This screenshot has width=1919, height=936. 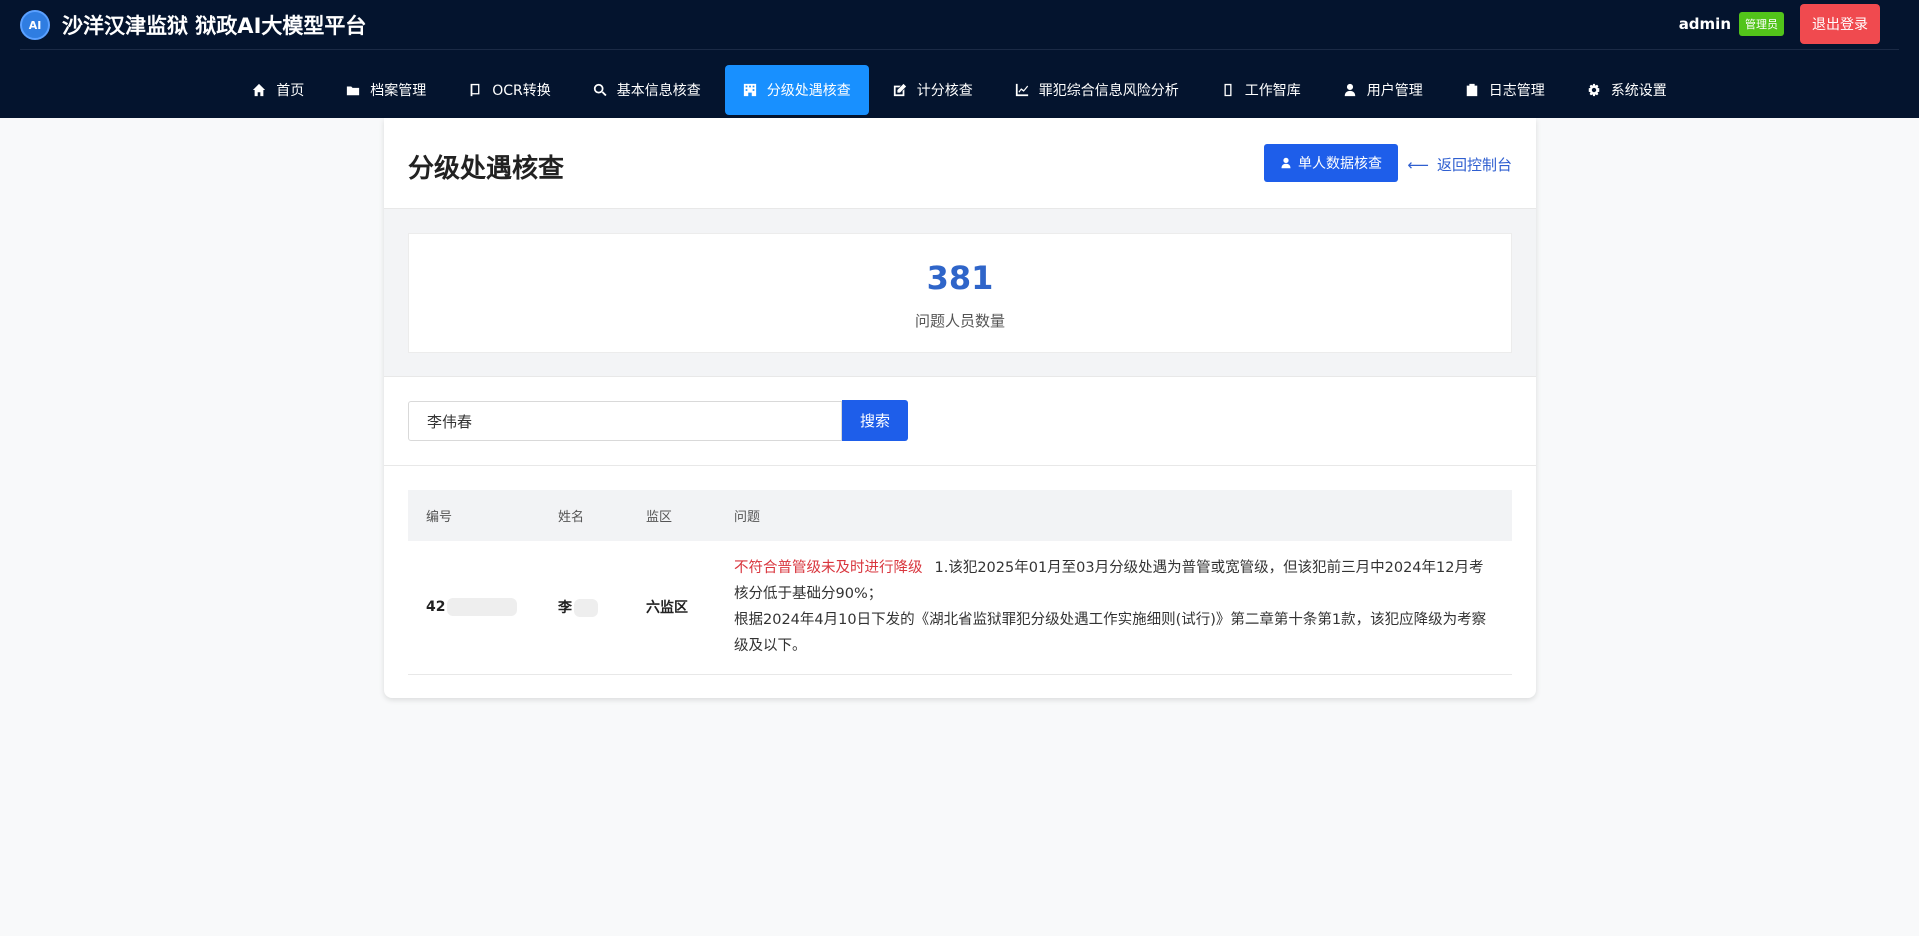 I want to click on cell-name: 李, so click(x=584, y=608).